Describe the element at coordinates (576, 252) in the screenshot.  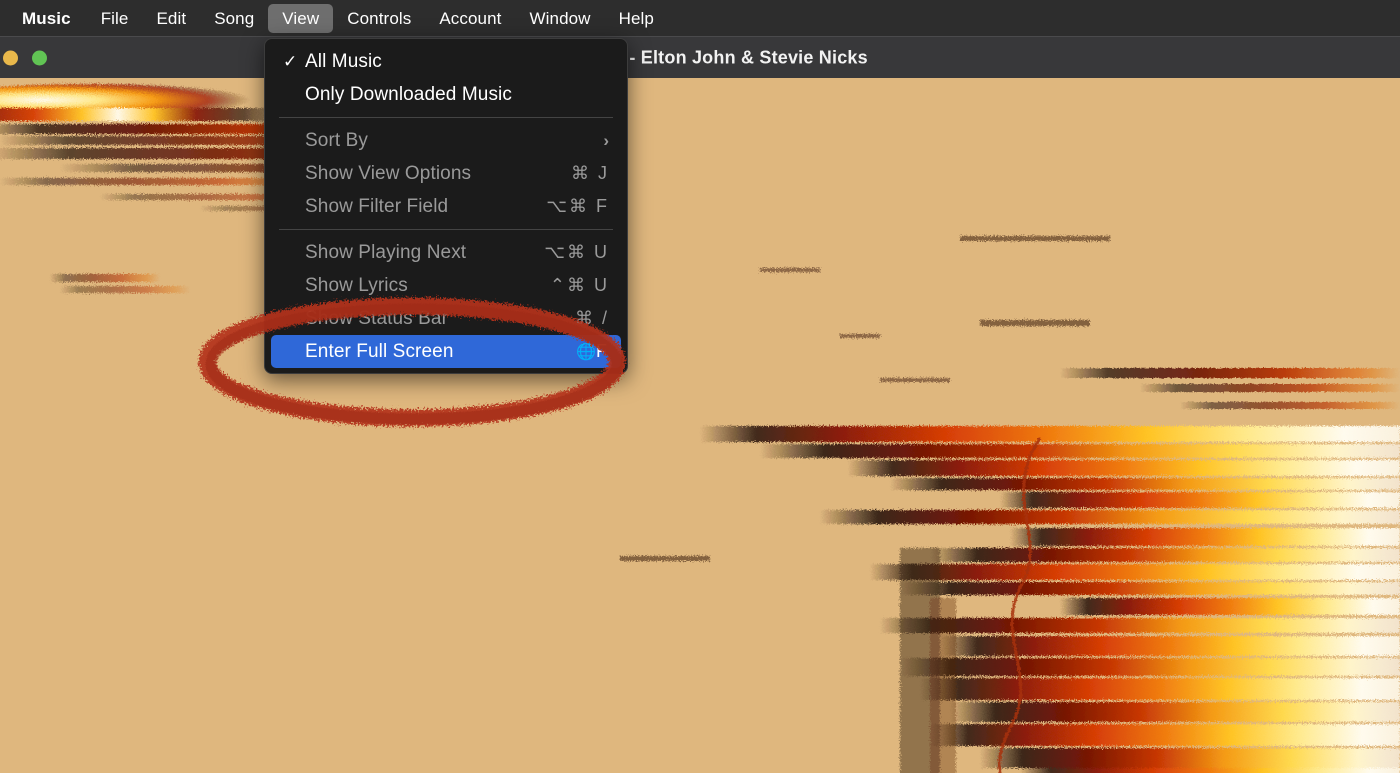
I see `menu-item-shortcut: ⌥⌘ U` at that location.